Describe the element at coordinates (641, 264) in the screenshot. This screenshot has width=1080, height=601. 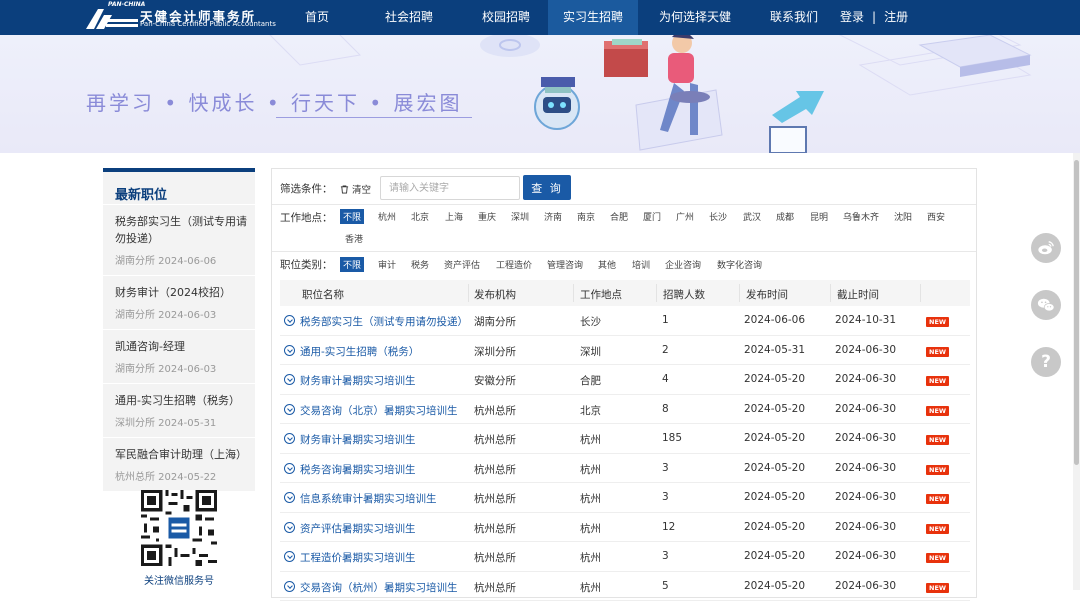
I see `category-option: 培训` at that location.